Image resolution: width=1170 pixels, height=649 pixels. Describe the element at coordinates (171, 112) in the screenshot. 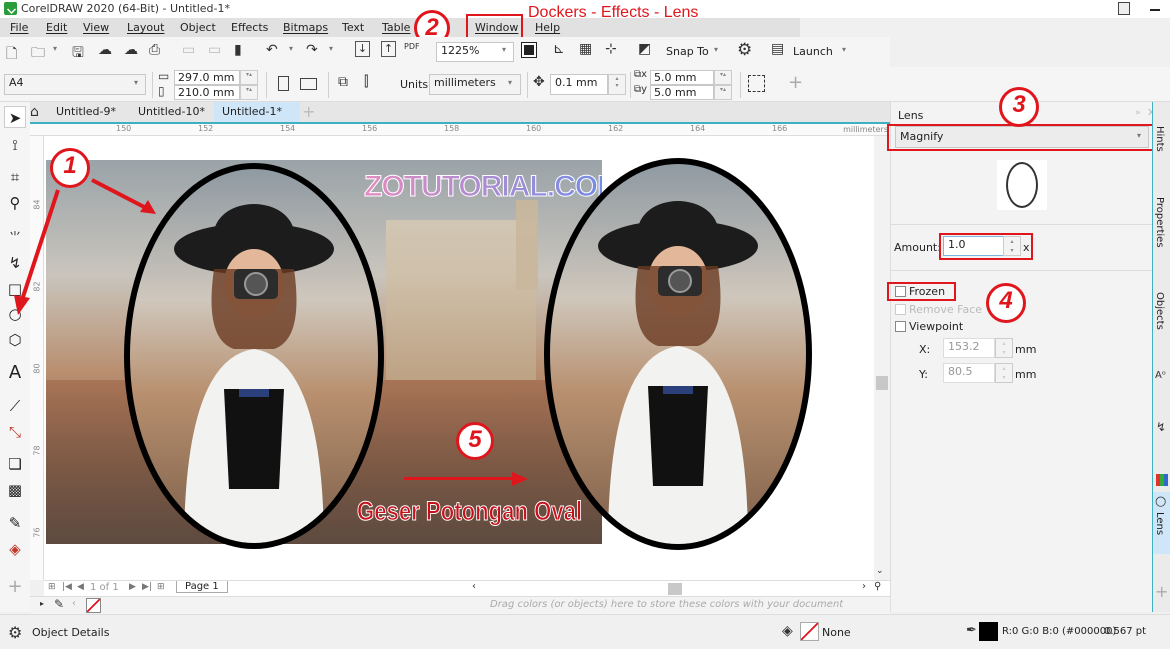

I see `tab-untitled-10: Untitled-10*` at that location.